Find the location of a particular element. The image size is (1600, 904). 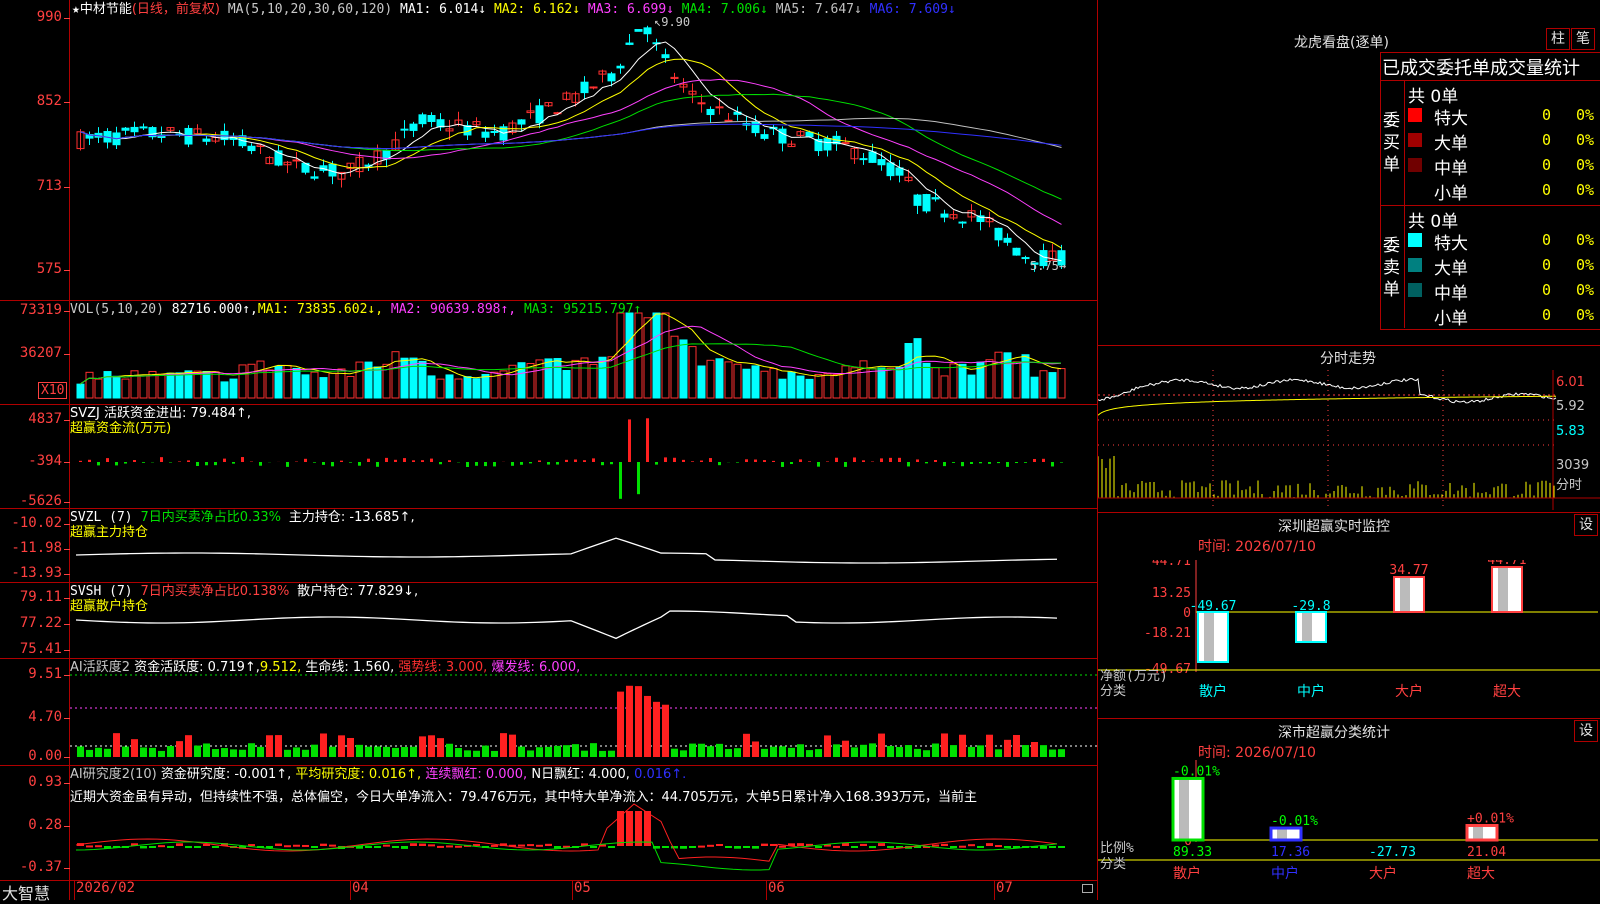

class-bar is located at coordinates (1286, 834).